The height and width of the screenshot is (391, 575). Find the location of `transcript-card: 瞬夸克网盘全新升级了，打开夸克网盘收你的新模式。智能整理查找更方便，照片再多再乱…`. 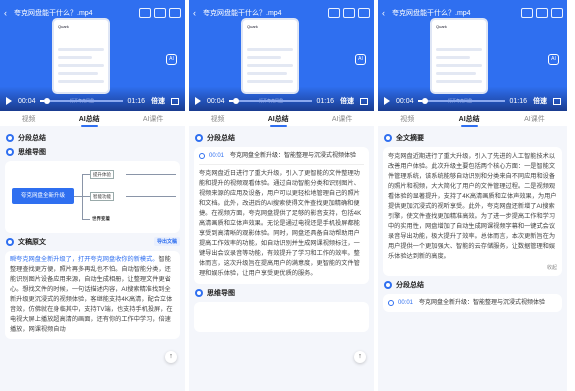

transcript-card: 瞬夸克网盘全新升级了，打开夸克网盘收你的新模式。智能整理查找更方便，照片再多再乱… is located at coordinates (92, 295).